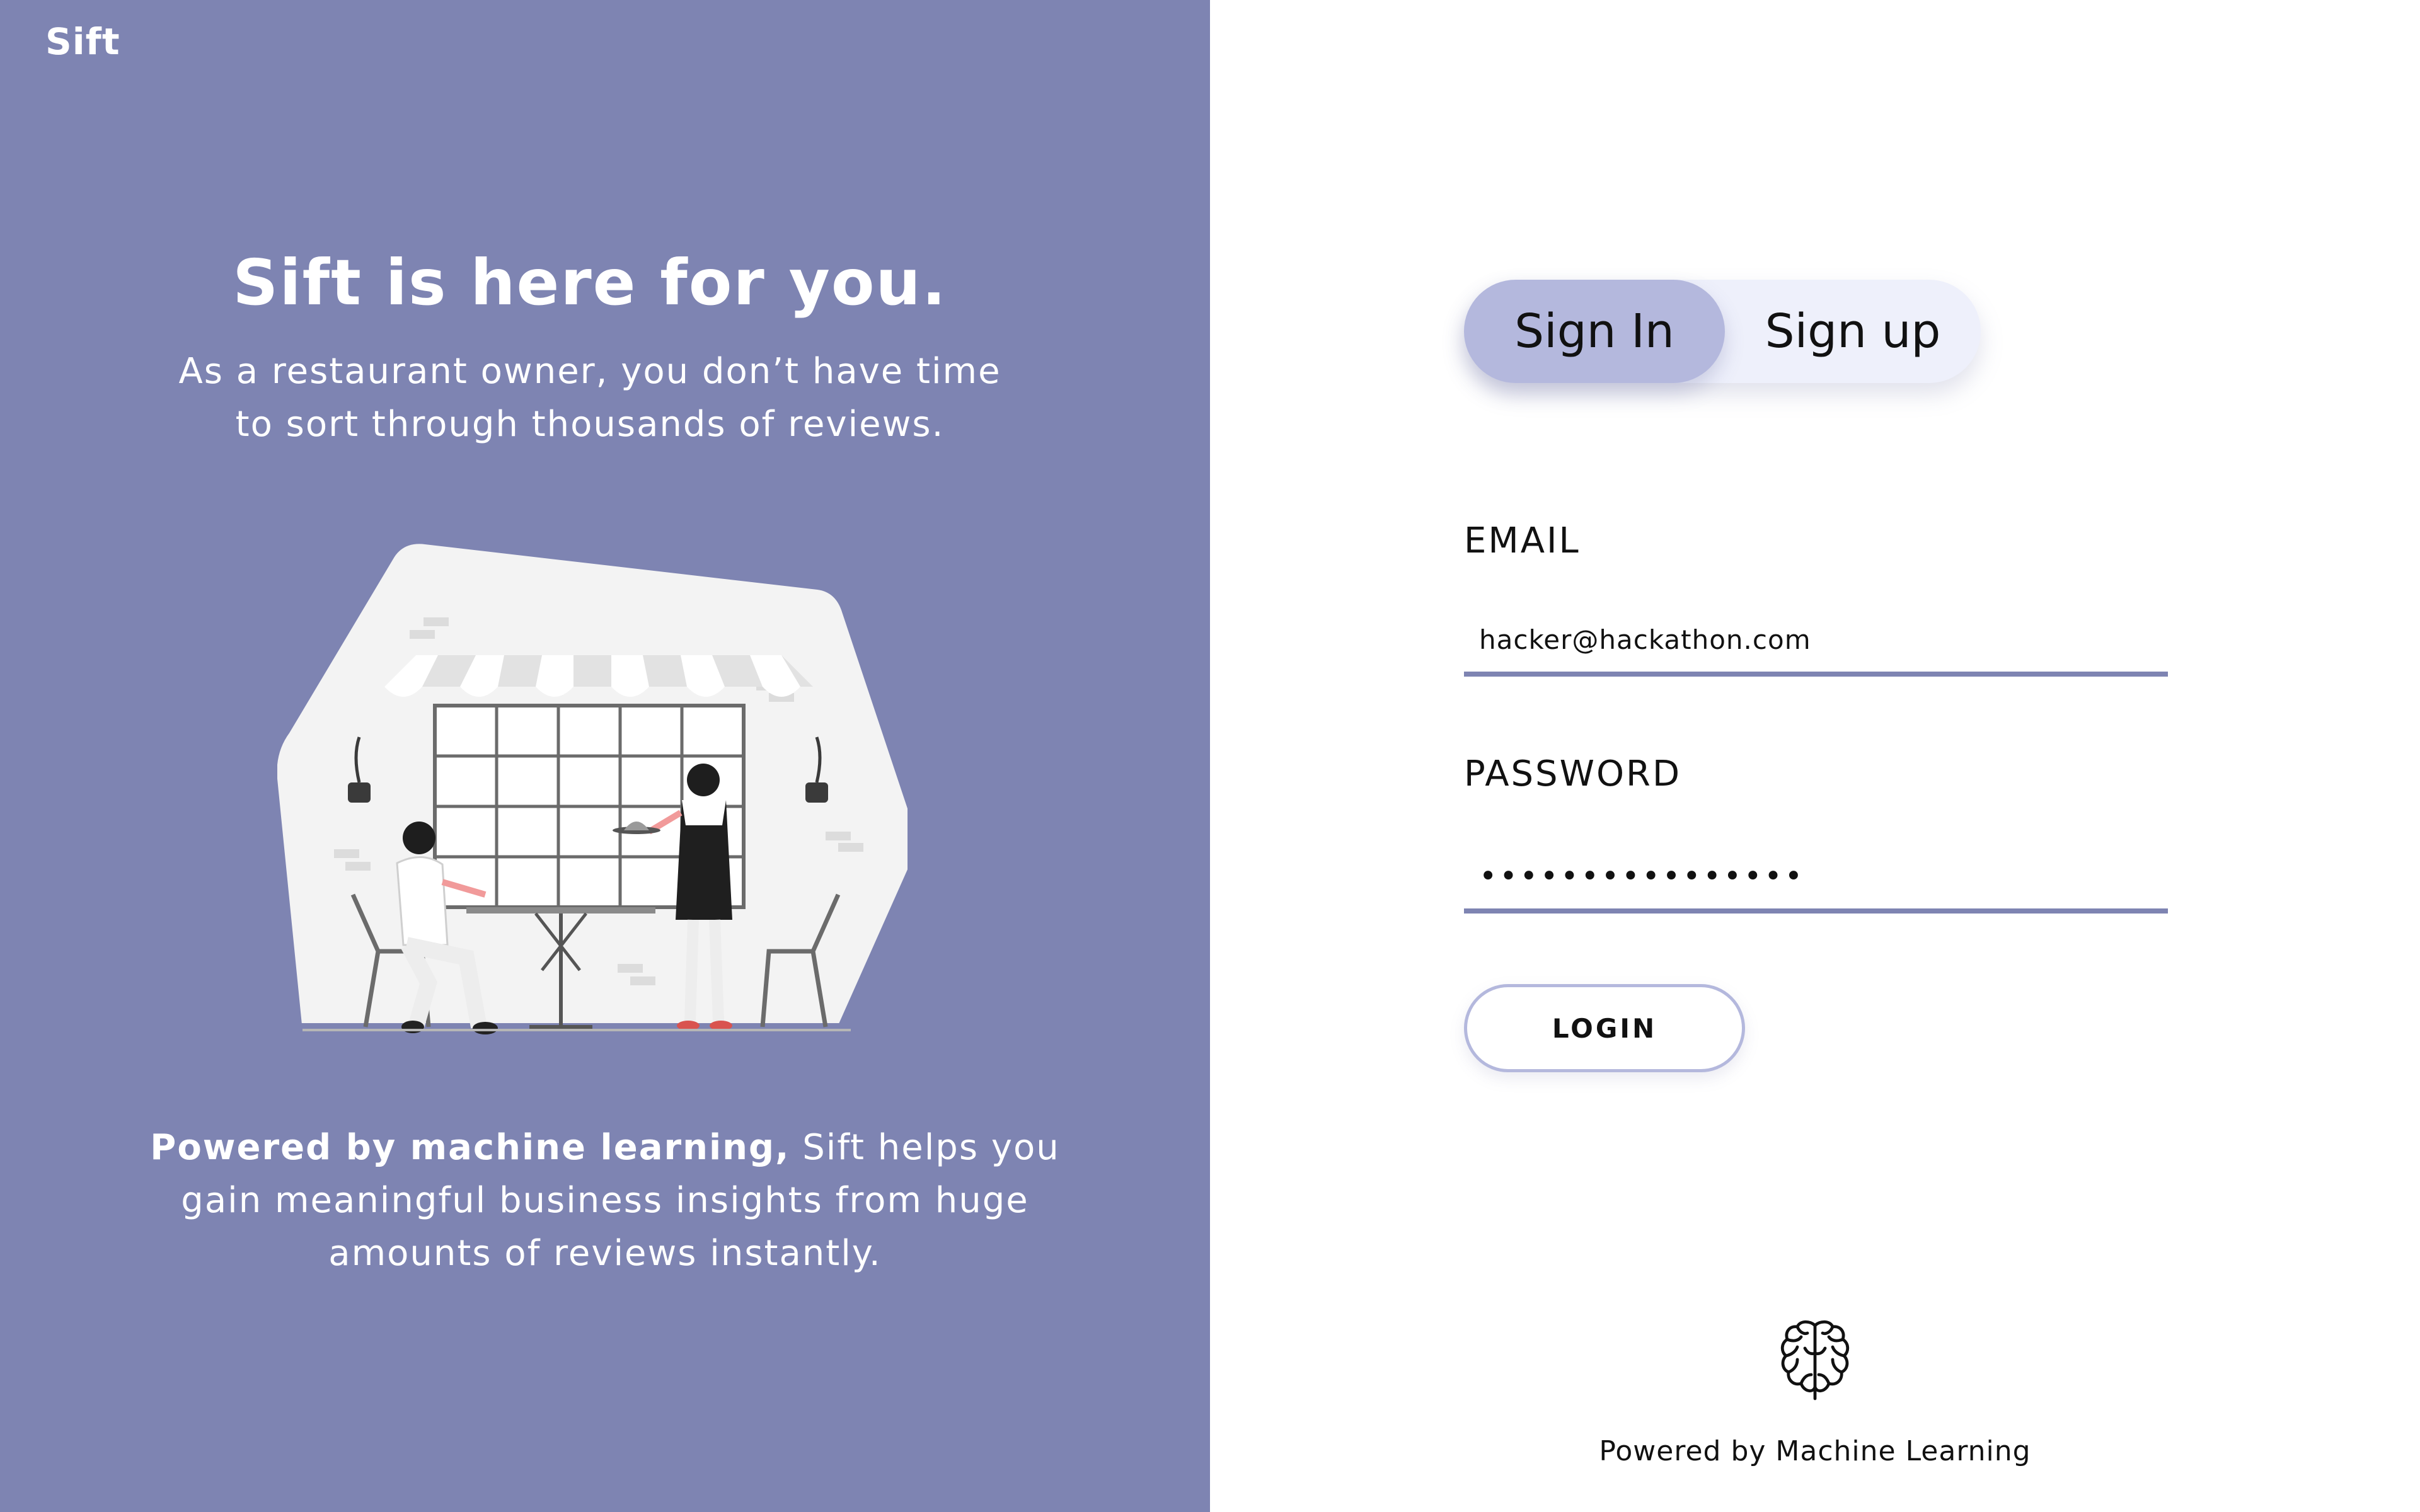 The width and height of the screenshot is (2420, 1512). What do you see at coordinates (470, 1147) in the screenshot?
I see `footer-bold: Powered by machine learning,` at bounding box center [470, 1147].